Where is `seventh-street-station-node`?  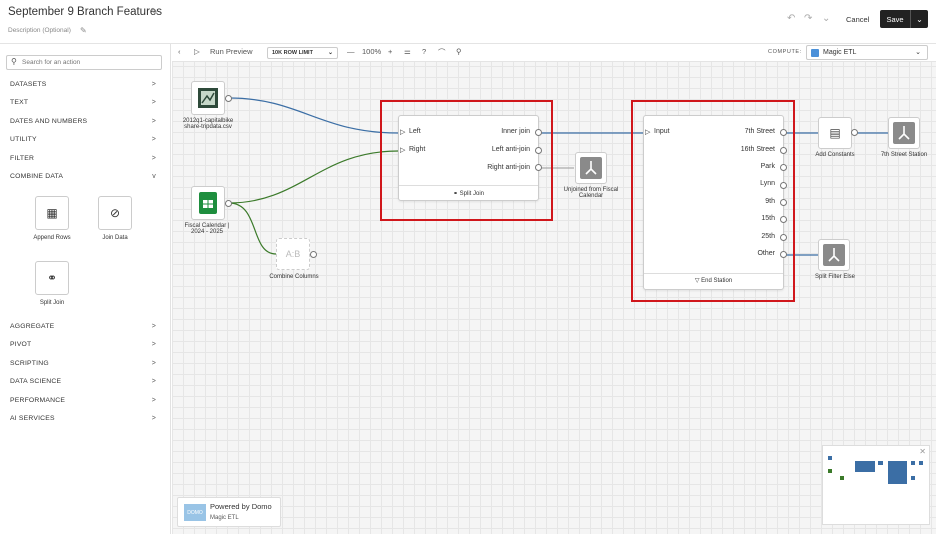 seventh-street-station-node is located at coordinates (904, 133).